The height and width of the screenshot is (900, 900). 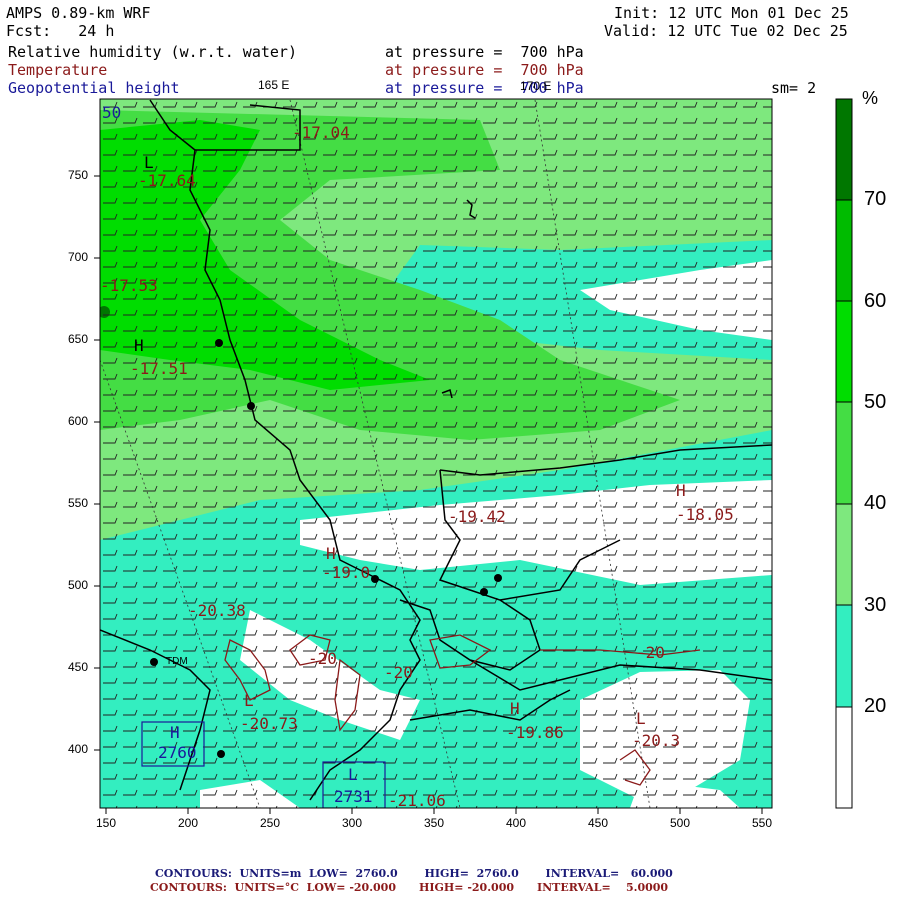 I want to click on colorbar-label: 70, so click(x=875, y=199).